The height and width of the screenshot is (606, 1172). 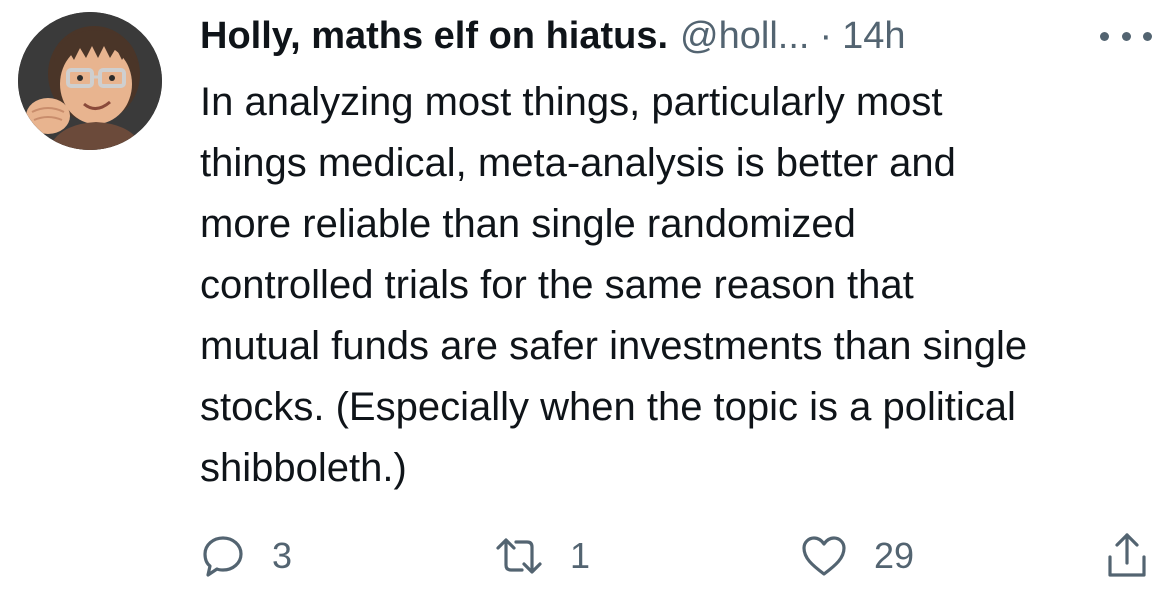 What do you see at coordinates (282, 555) in the screenshot?
I see `reply-count: 3` at bounding box center [282, 555].